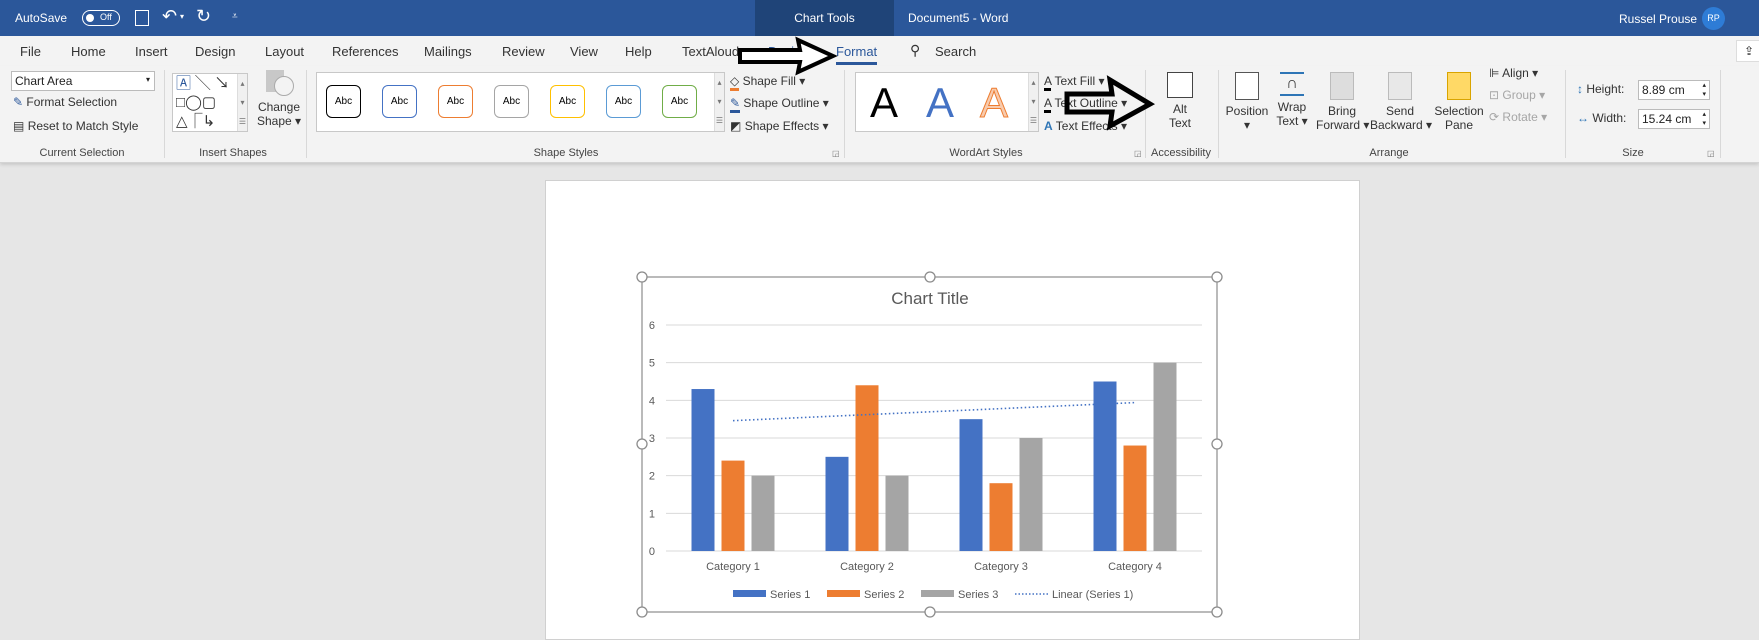 This screenshot has height=640, width=1759. What do you see at coordinates (929, 298) in the screenshot?
I see `chart-title: Chart Title` at bounding box center [929, 298].